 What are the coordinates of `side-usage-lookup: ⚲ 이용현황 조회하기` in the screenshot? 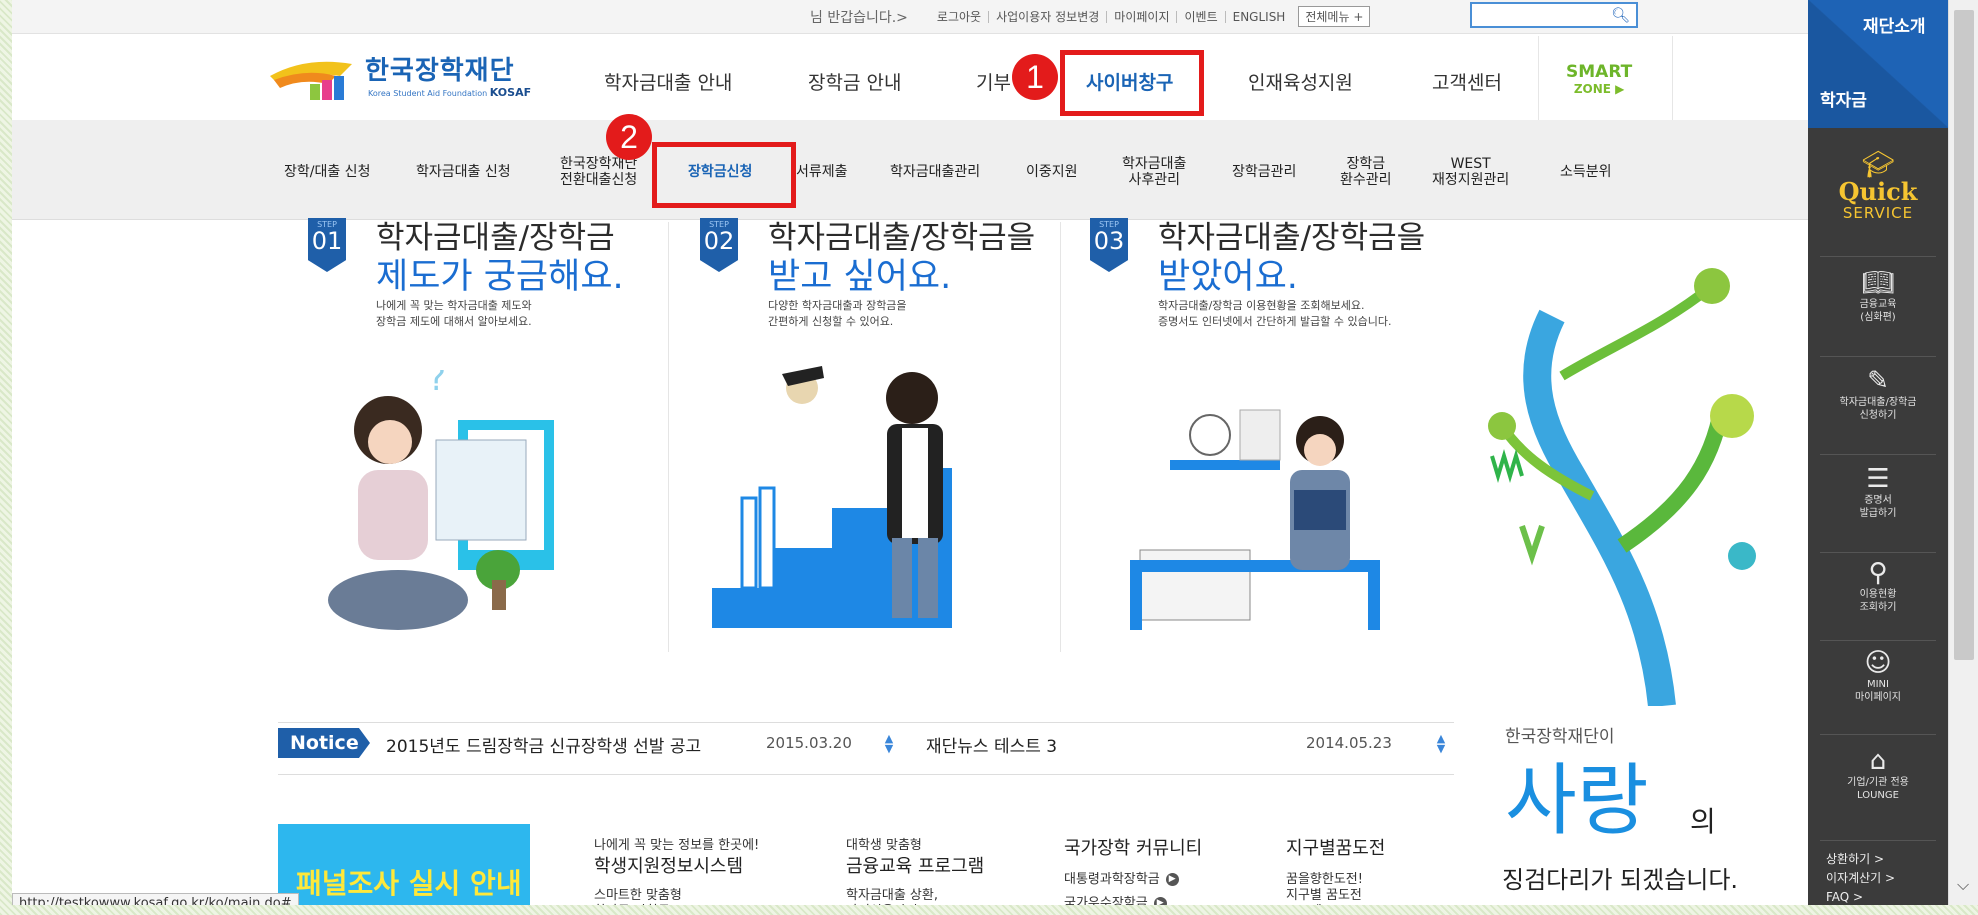 It's located at (1878, 586).